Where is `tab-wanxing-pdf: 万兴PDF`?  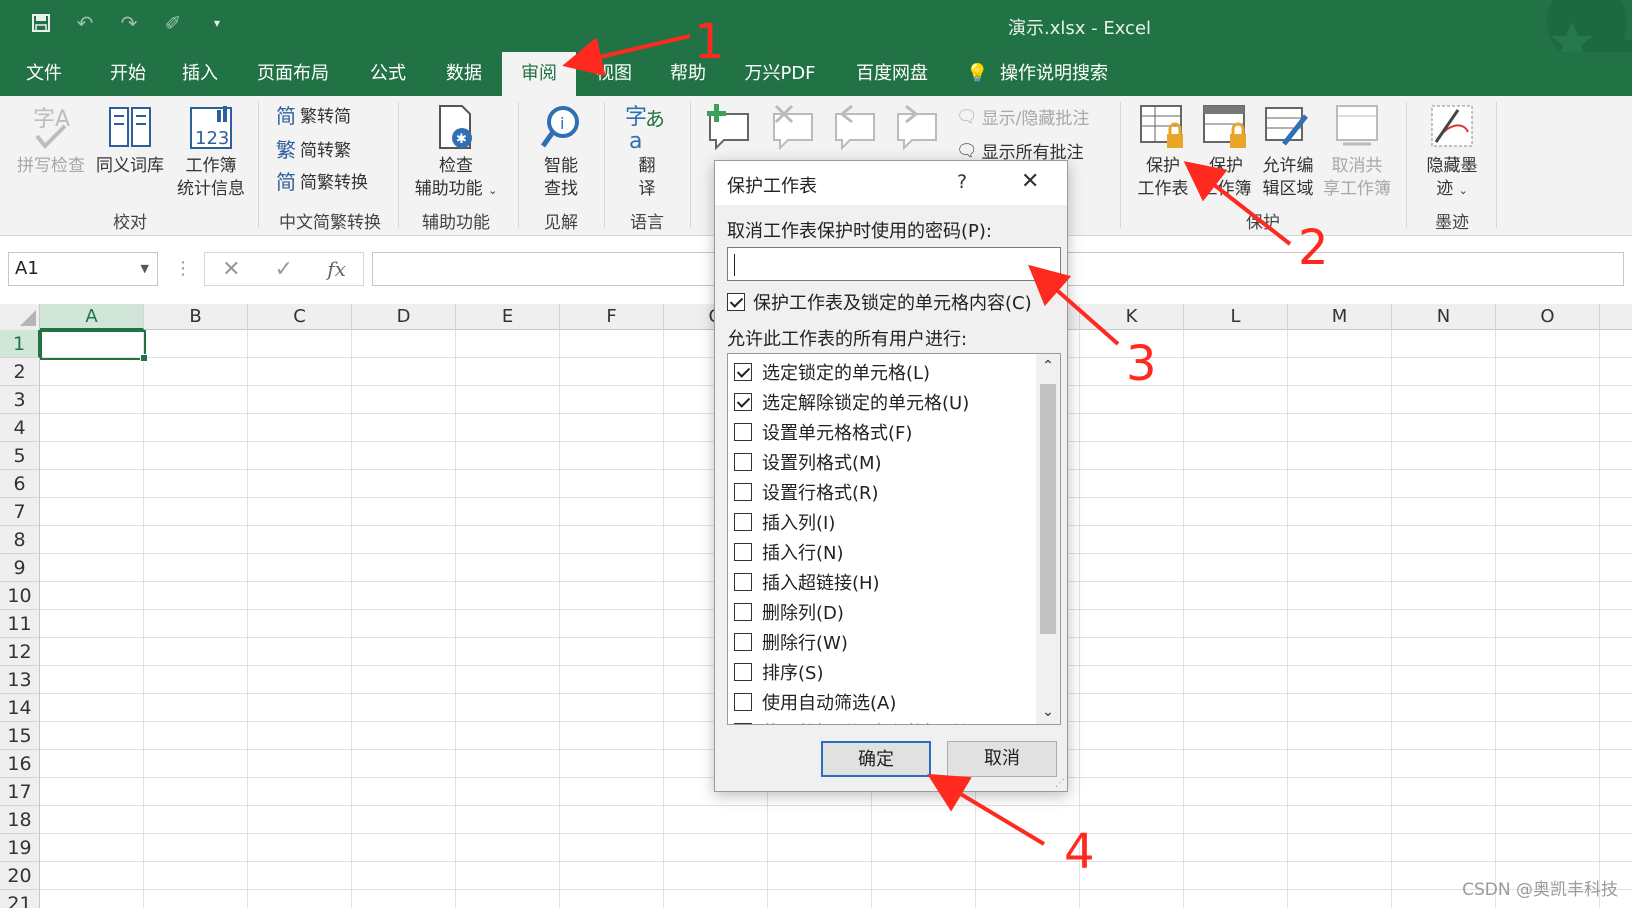 tab-wanxing-pdf: 万兴PDF is located at coordinates (780, 74).